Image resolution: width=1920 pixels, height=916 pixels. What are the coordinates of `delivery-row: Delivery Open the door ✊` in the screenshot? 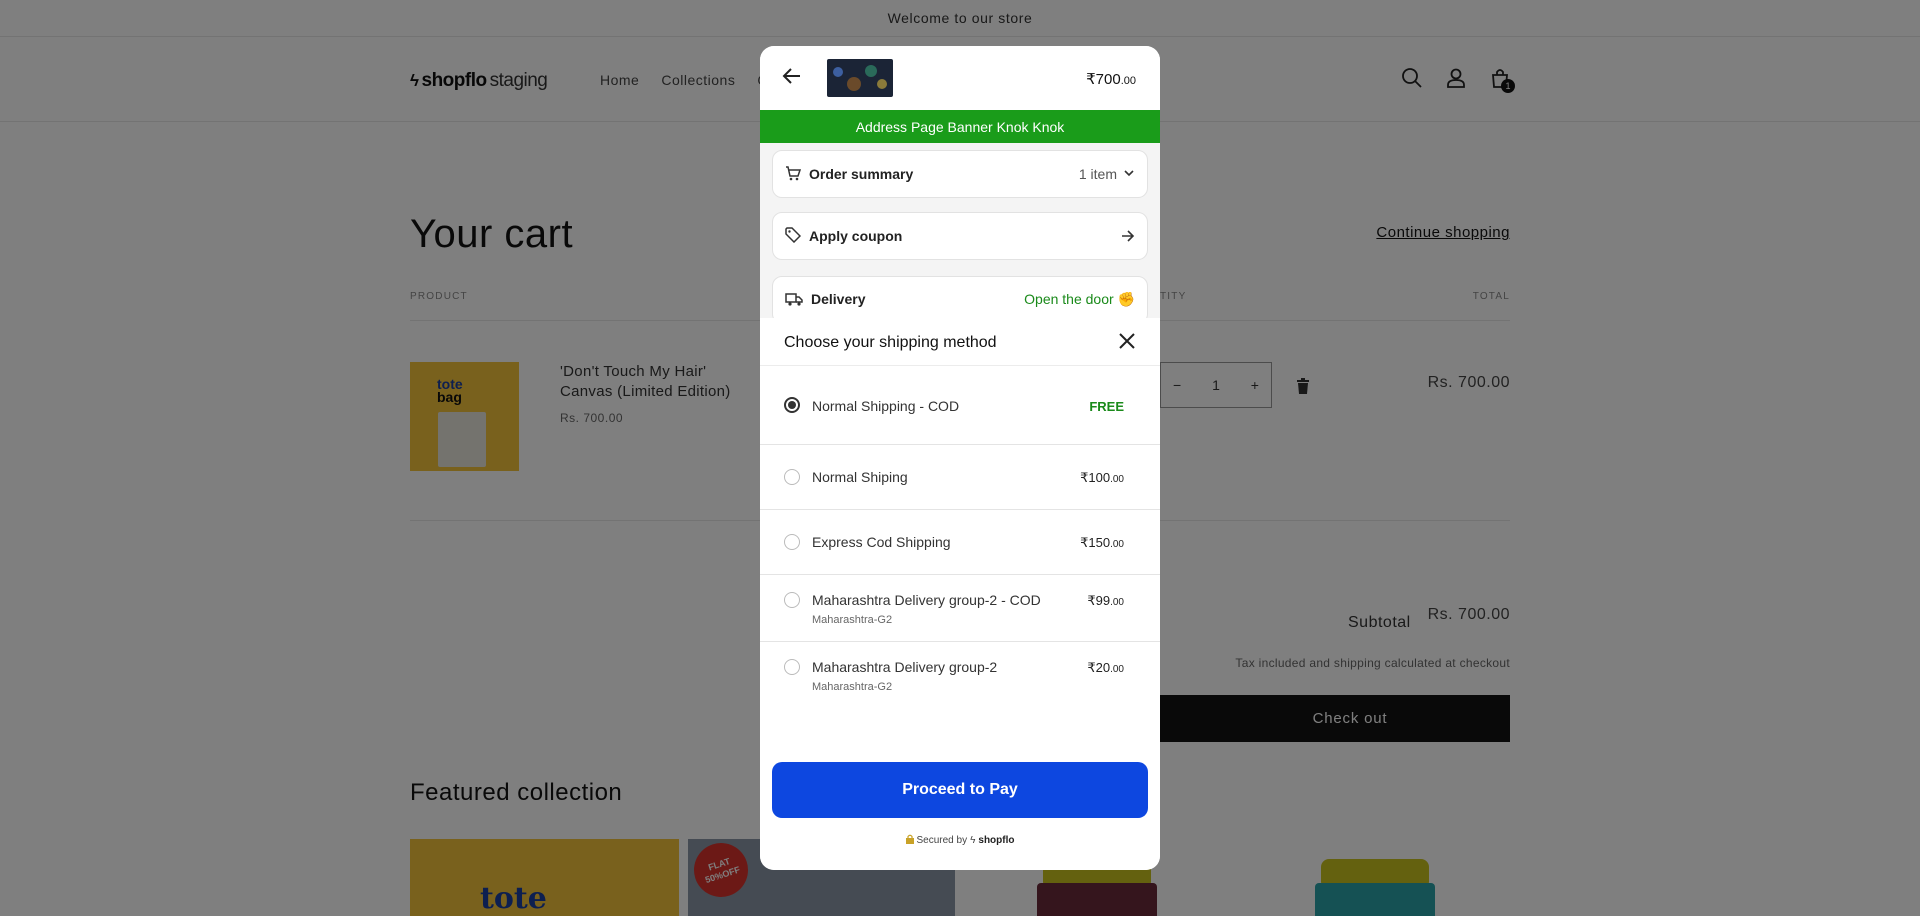 It's located at (960, 300).